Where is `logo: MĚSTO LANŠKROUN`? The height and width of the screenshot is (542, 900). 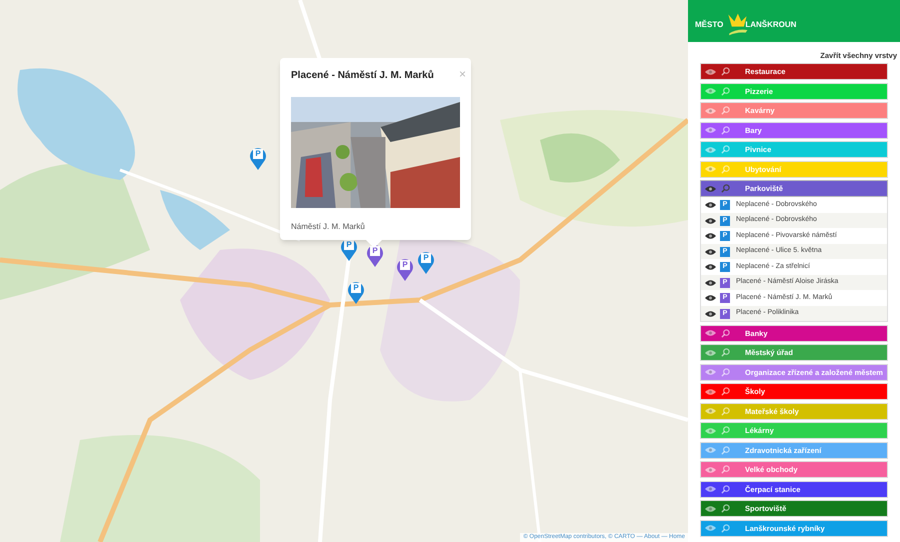 logo: MĚSTO LANŠKROUN is located at coordinates (745, 21).